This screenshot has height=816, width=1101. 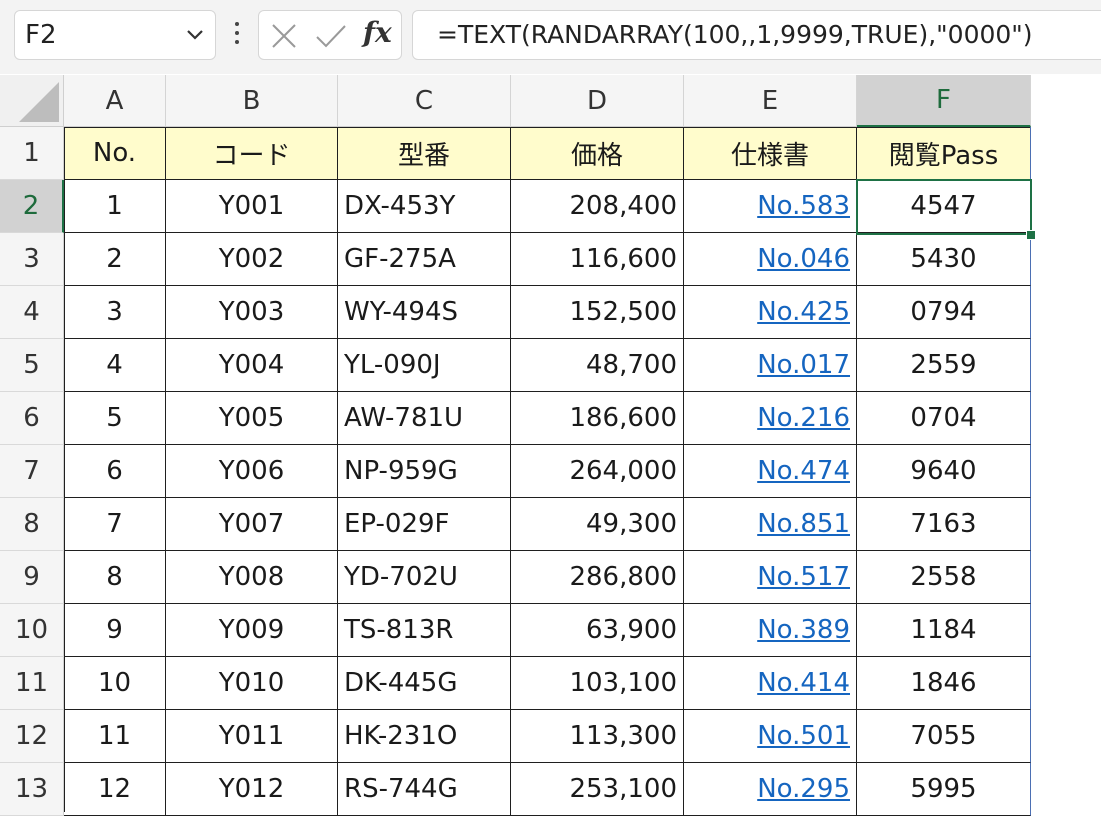 What do you see at coordinates (597, 524) in the screenshot?
I see `table-cell-price: 49,300` at bounding box center [597, 524].